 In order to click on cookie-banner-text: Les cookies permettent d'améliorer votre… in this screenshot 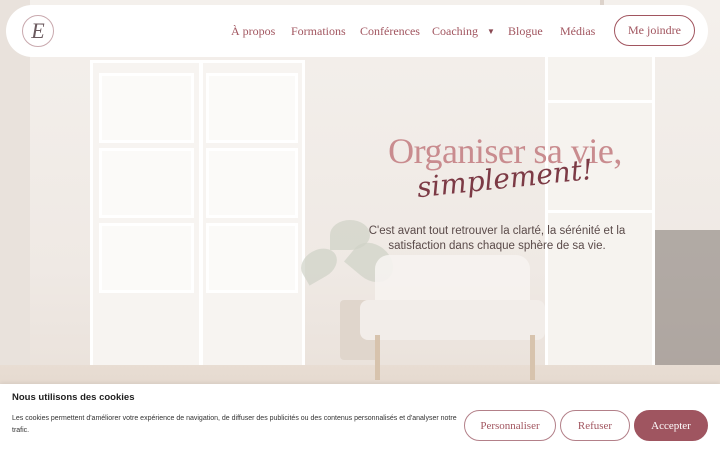, I will do `click(234, 424)`.